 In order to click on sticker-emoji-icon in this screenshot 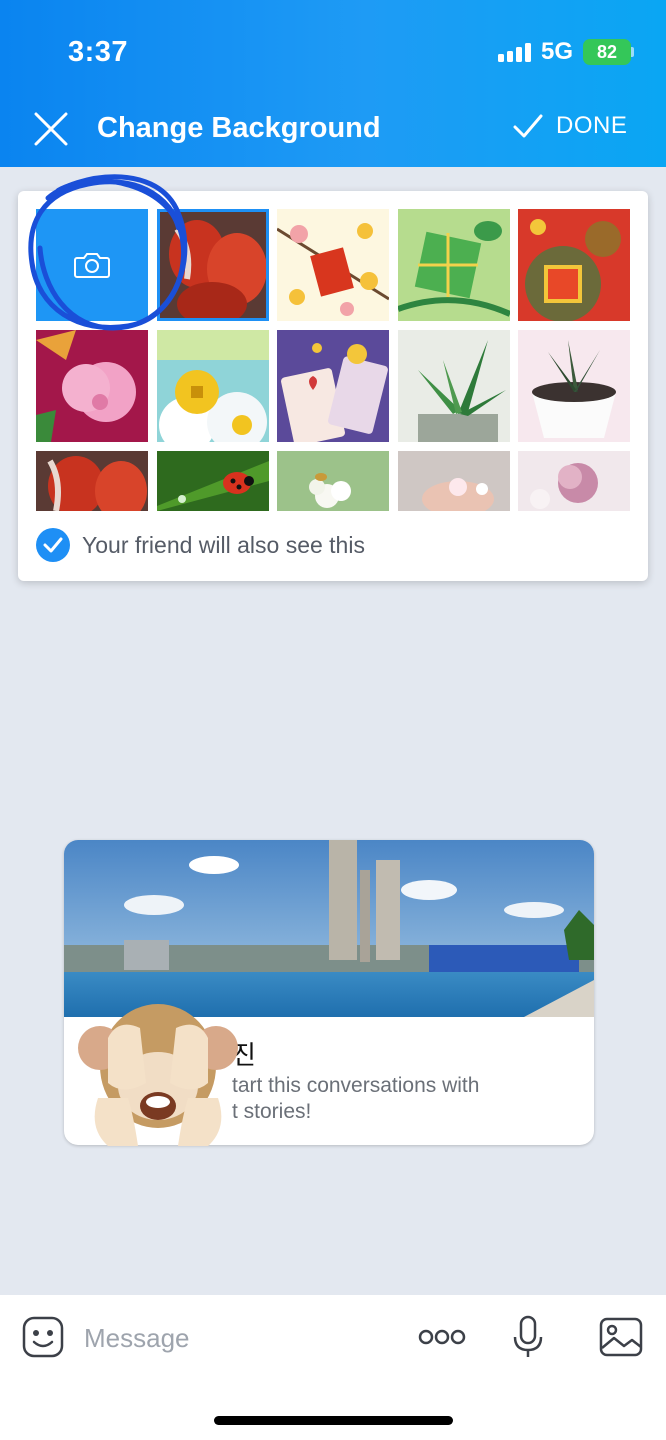, I will do `click(43, 1337)`.